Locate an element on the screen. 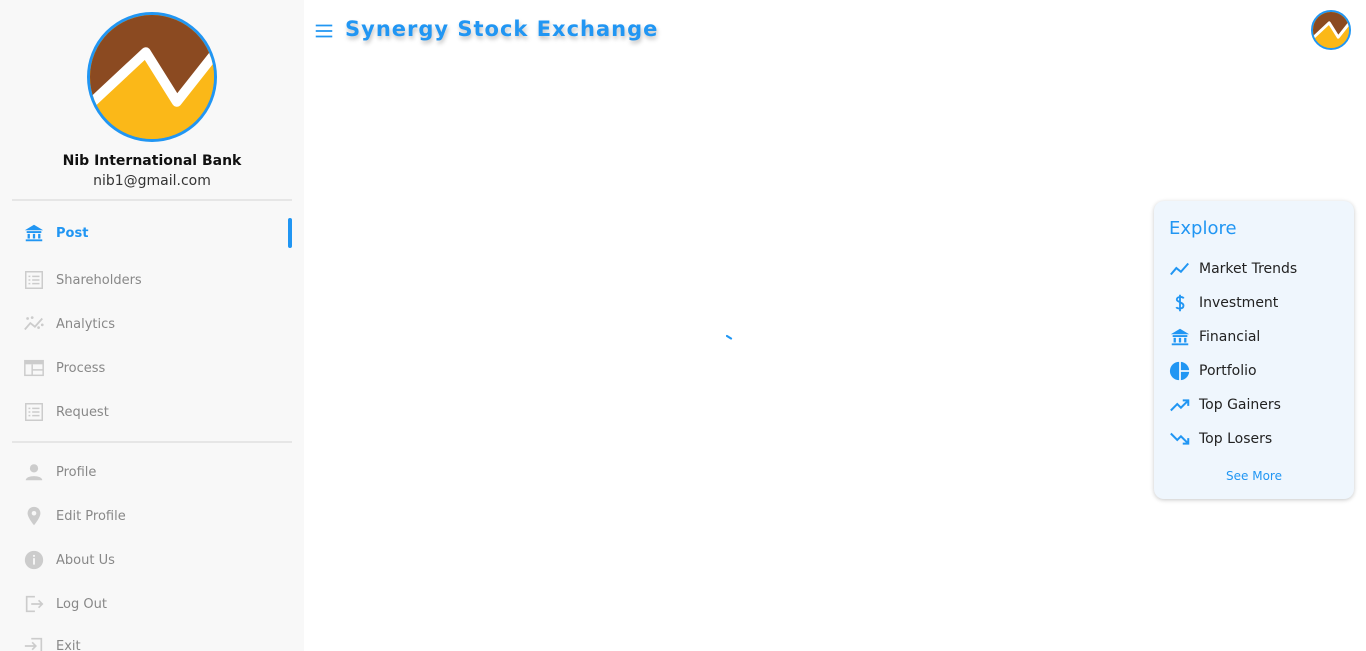 Image resolution: width=1366 pixels, height=651 pixels. nav-item-request: Request is located at coordinates (152, 412).